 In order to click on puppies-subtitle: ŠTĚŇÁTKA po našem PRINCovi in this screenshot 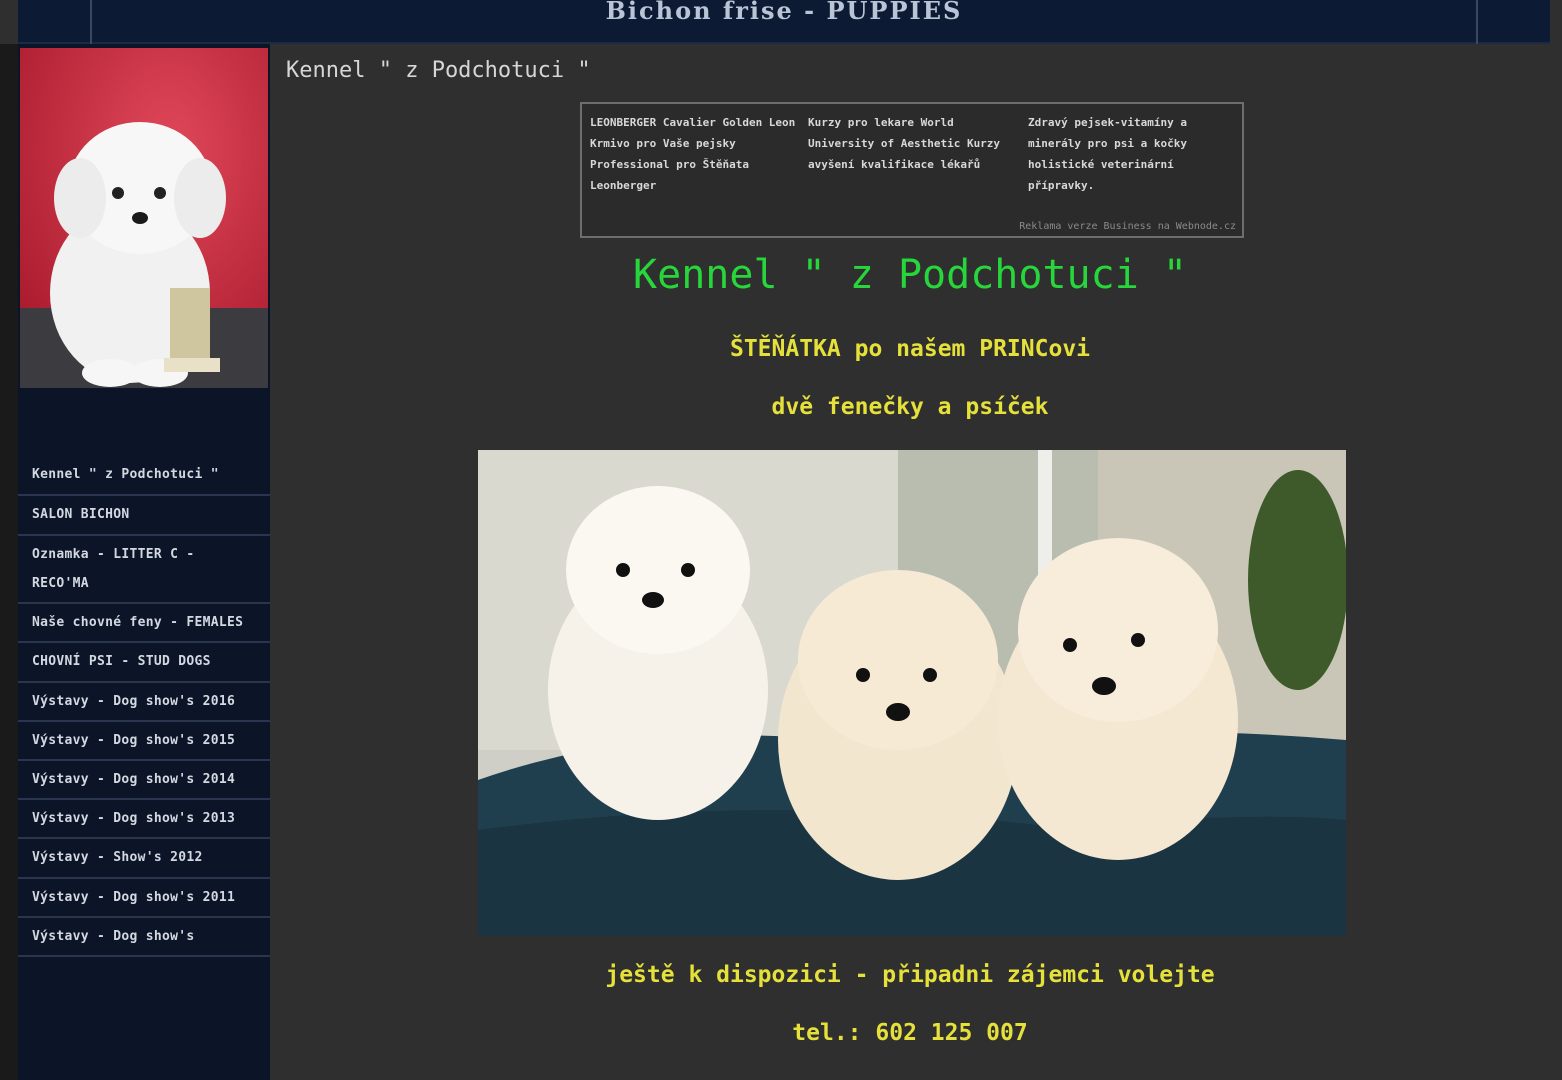, I will do `click(910, 349)`.